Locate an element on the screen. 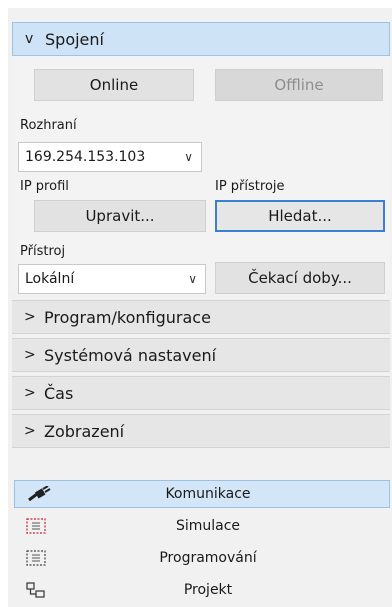  interface-value: 169.254.153.103 is located at coordinates (85, 157).